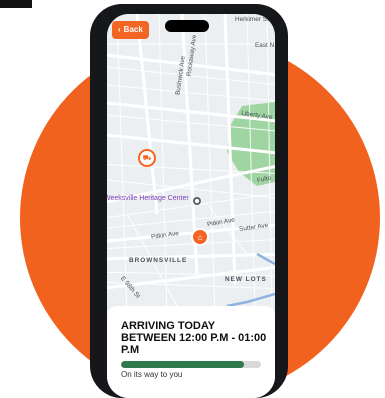 This screenshot has width=385, height=398. I want to click on street-label: East N, so click(265, 45).